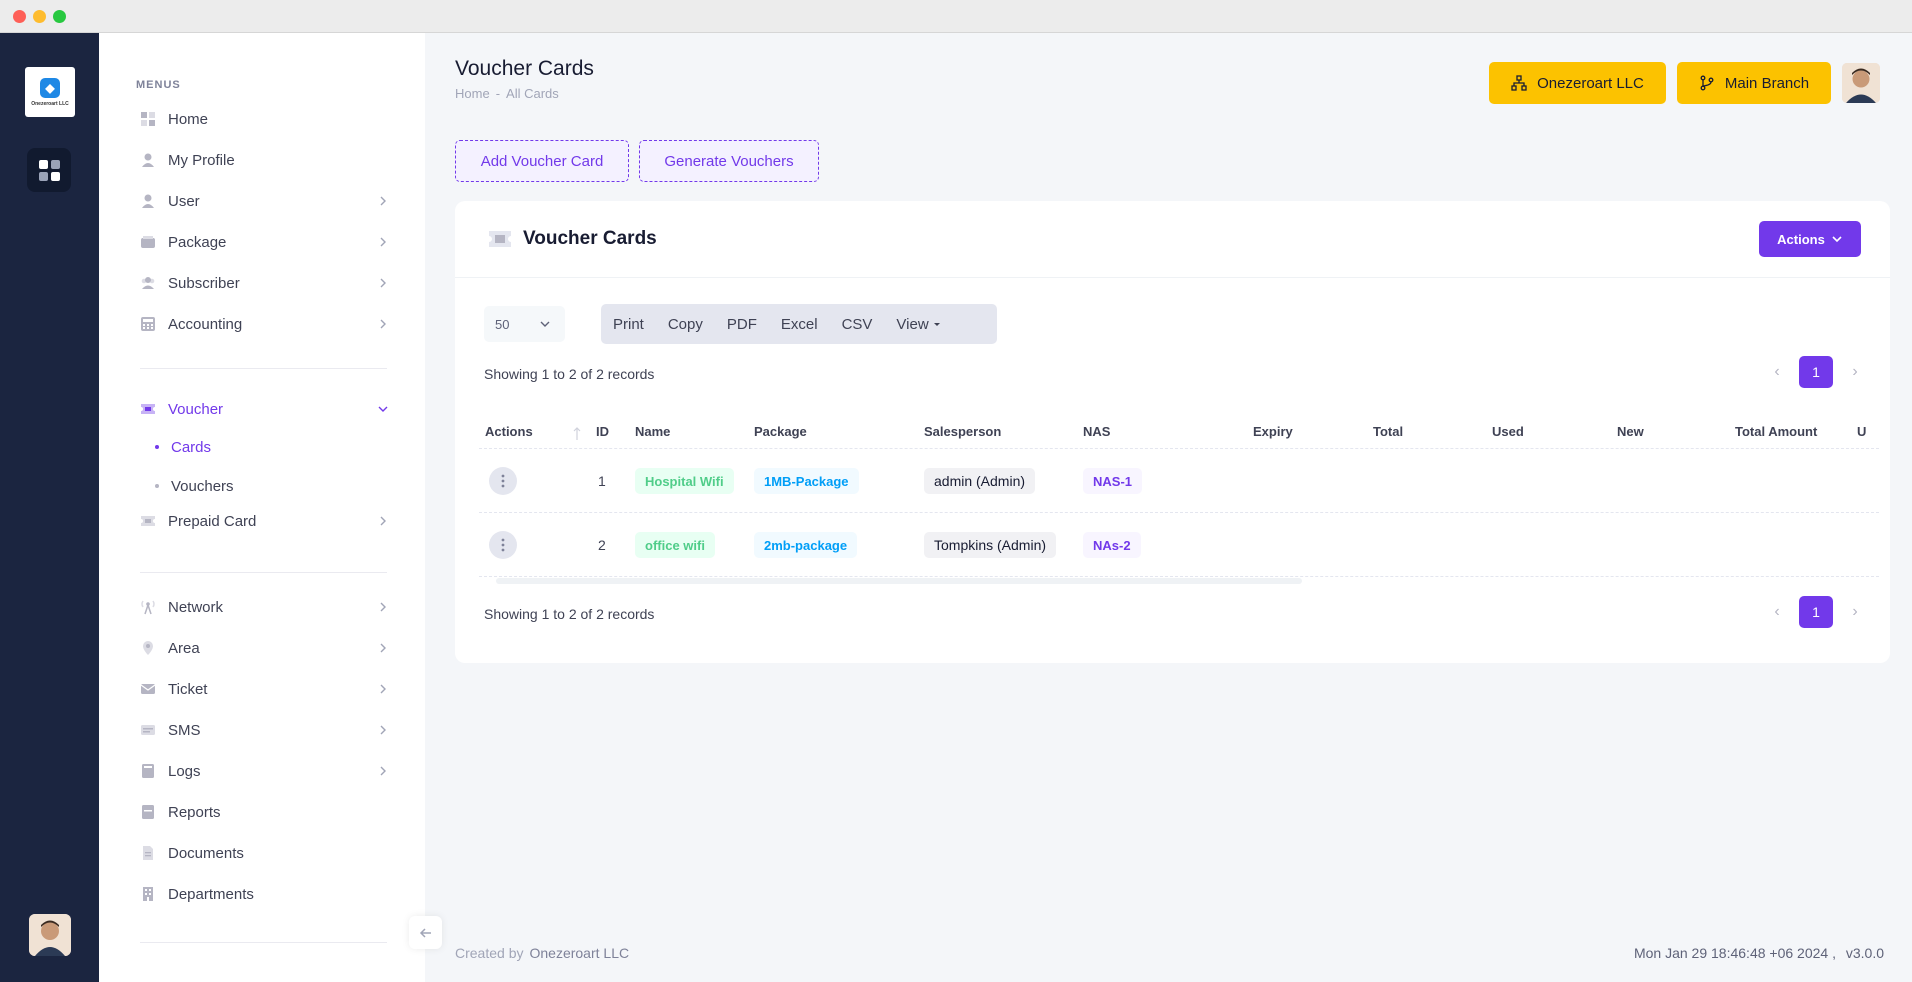 Image resolution: width=1912 pixels, height=982 pixels. I want to click on branch-button: Main Branch, so click(1754, 83).